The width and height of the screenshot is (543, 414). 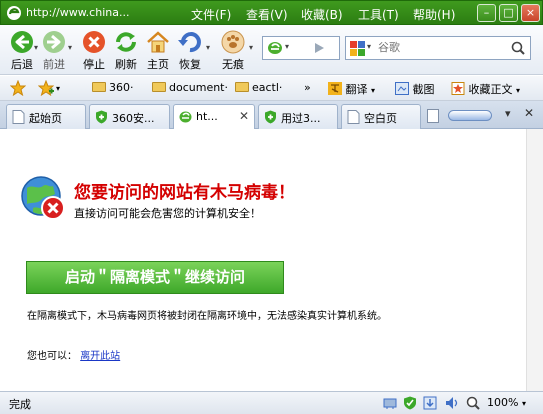 I want to click on back-dropdown-icon: ▾, so click(x=36, y=47).